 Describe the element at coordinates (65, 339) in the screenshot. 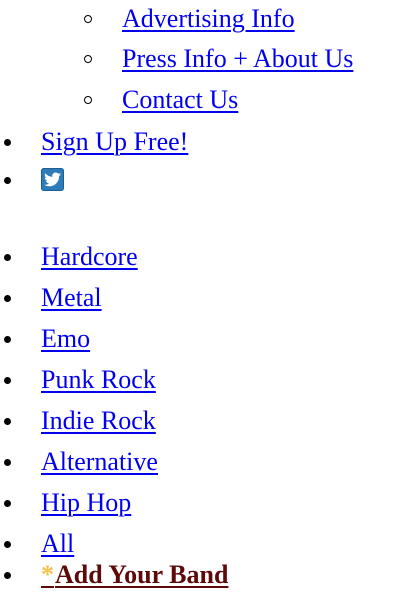

I see `genre-emo-link: Emo` at that location.